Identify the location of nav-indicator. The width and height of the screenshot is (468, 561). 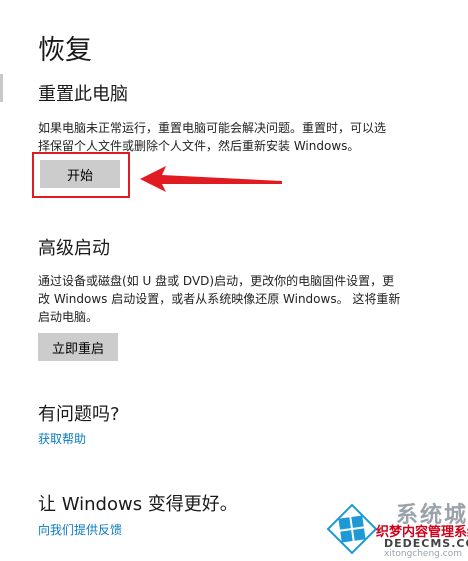
(1, 88).